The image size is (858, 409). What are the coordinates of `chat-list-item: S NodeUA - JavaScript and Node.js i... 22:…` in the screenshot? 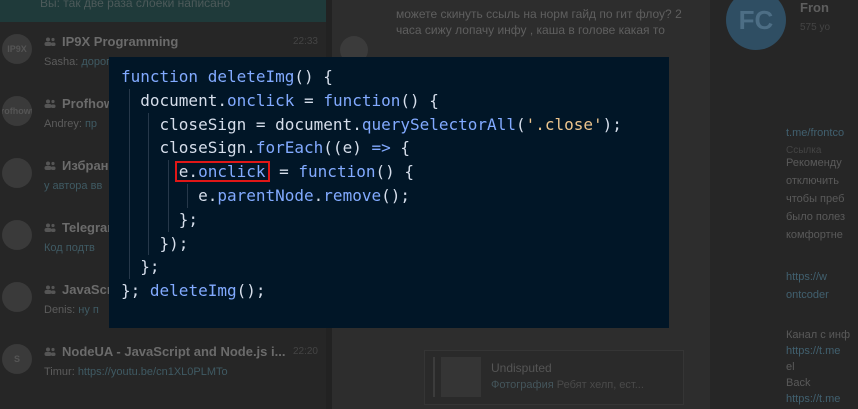 It's located at (163, 375).